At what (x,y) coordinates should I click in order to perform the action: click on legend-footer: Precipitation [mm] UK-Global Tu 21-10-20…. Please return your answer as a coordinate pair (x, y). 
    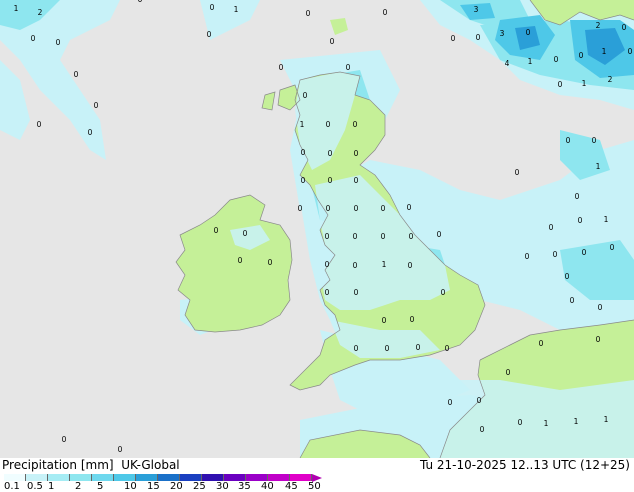
    Looking at the image, I should click on (317, 475).